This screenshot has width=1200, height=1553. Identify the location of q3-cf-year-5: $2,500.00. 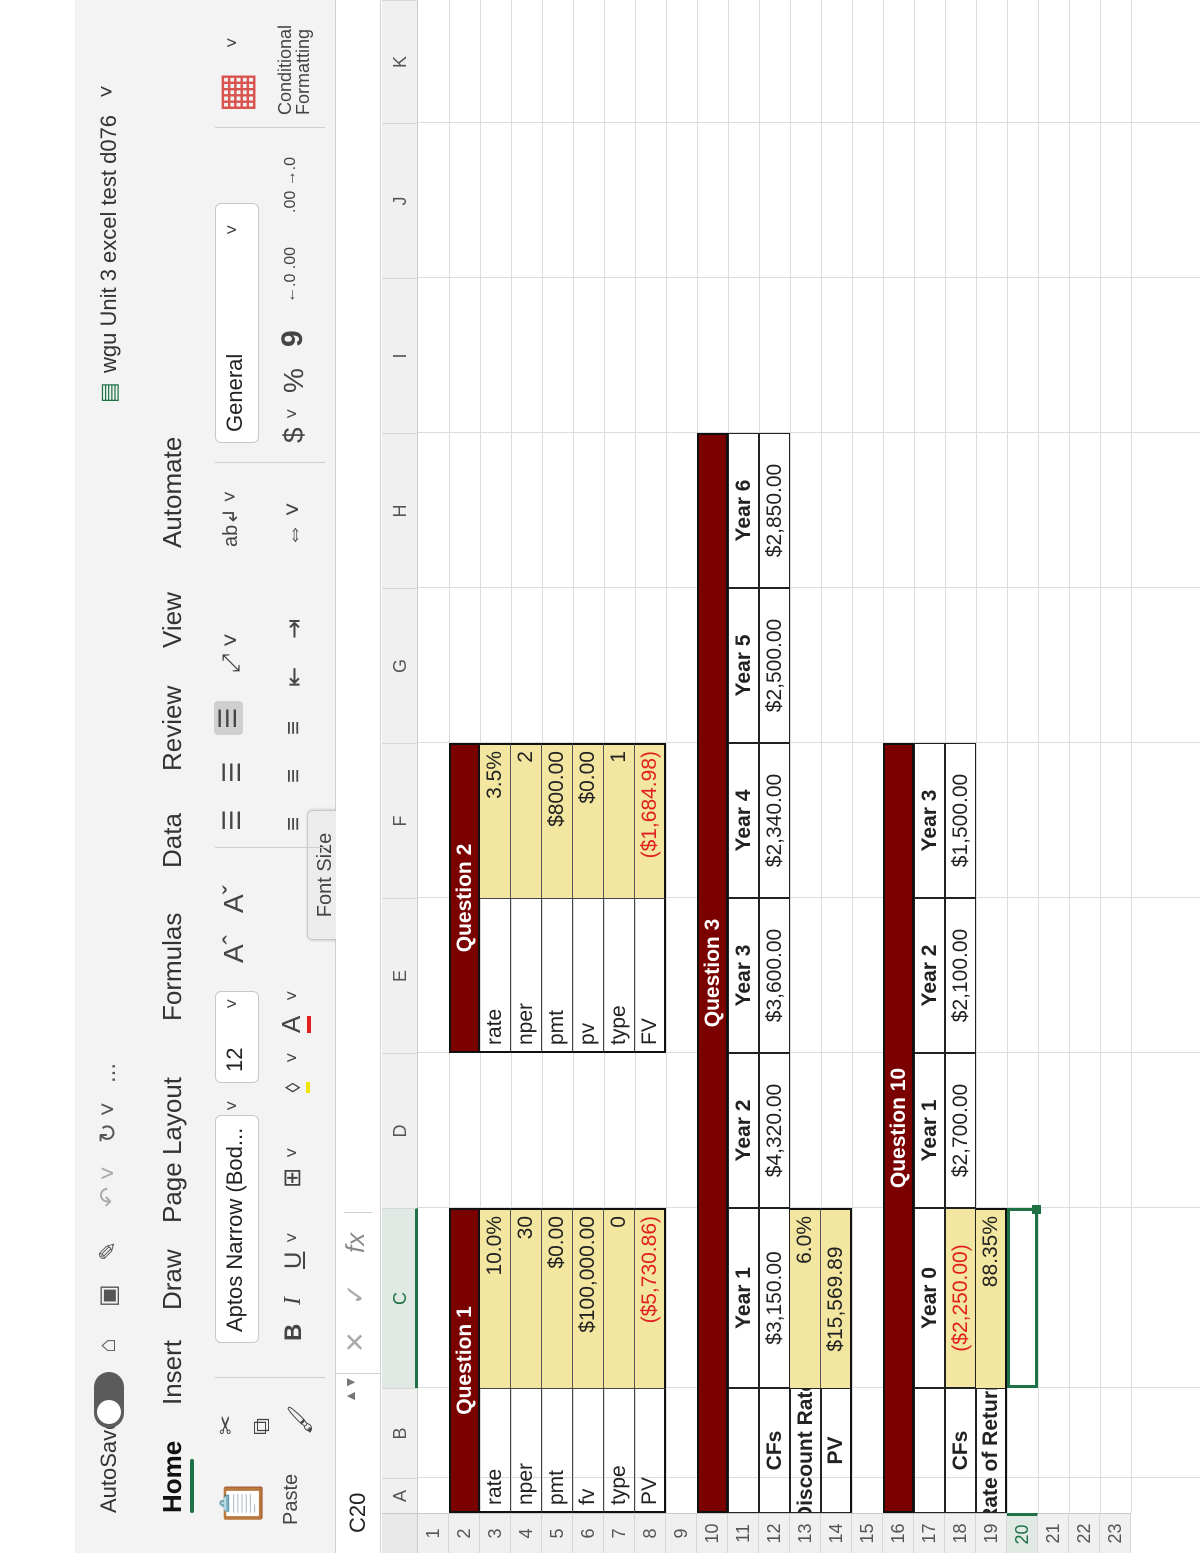
(774, 665).